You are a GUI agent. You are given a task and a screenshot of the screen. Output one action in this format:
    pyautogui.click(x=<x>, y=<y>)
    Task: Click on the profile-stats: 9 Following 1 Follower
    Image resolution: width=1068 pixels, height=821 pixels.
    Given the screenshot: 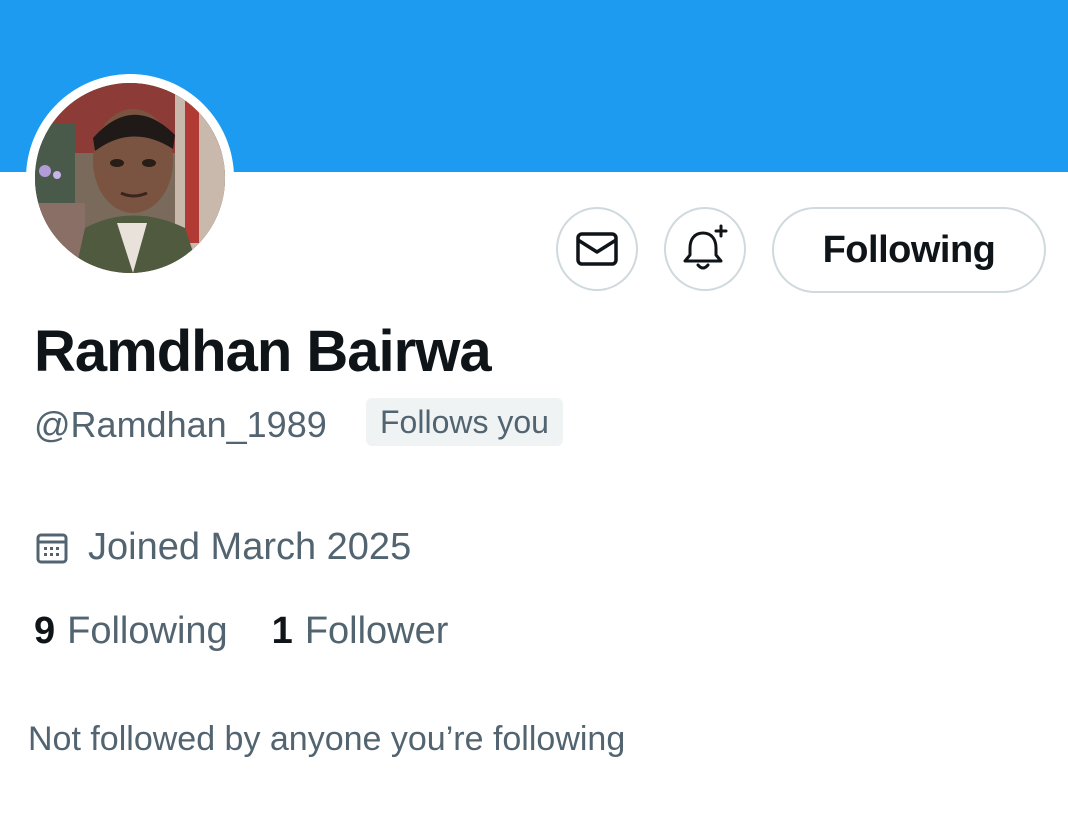 What is the action you would take?
    pyautogui.click(x=241, y=631)
    